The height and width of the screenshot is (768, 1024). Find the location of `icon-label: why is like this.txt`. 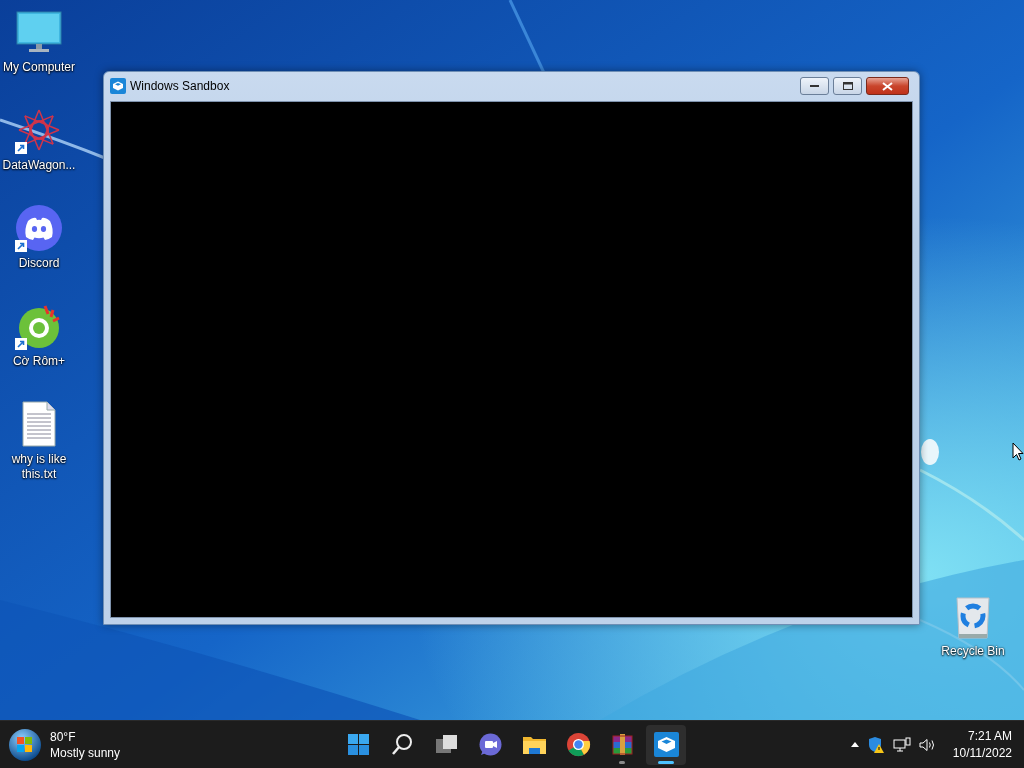

icon-label: why is like this.txt is located at coordinates (39, 467).